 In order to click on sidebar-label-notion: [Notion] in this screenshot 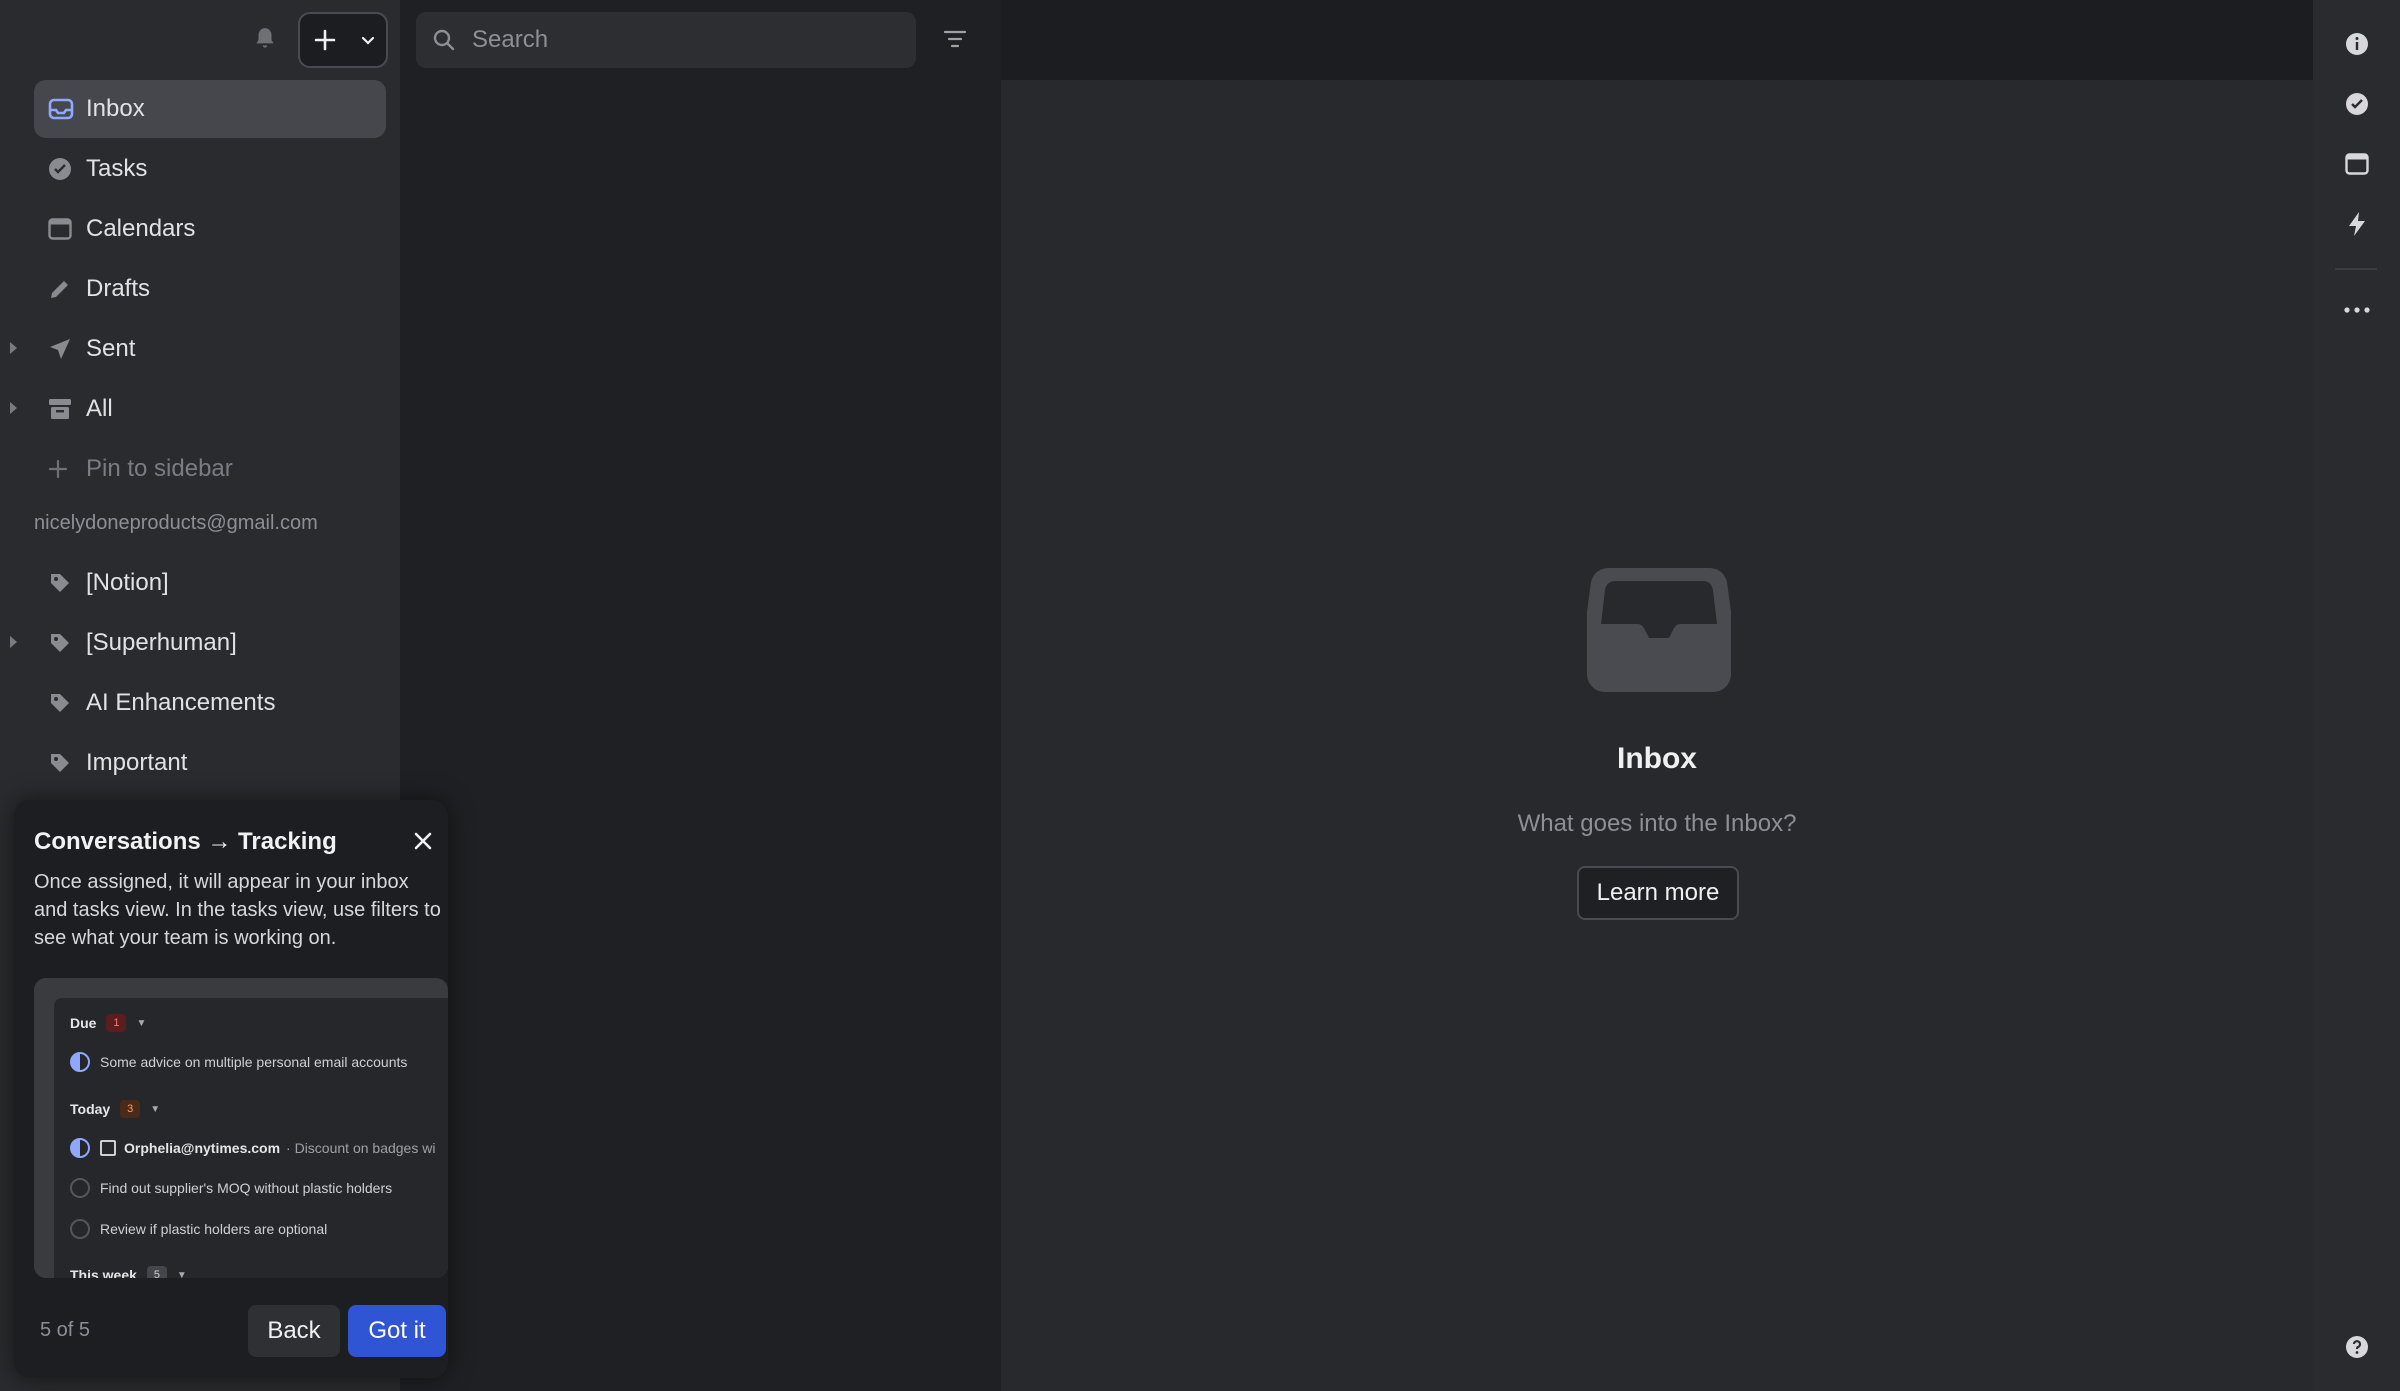, I will do `click(210, 583)`.